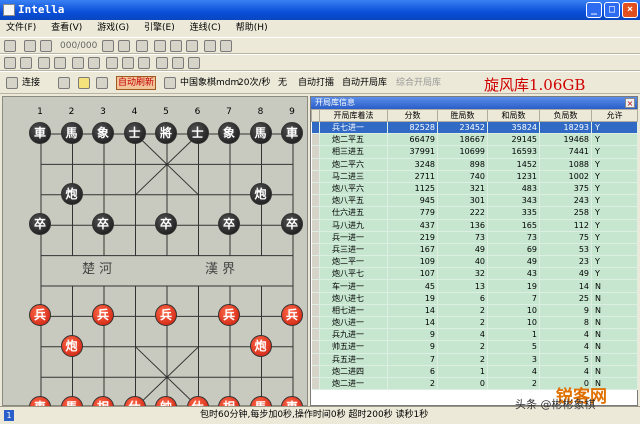 The height and width of the screenshot is (424, 640). I want to click on search-icon, so click(162, 63).